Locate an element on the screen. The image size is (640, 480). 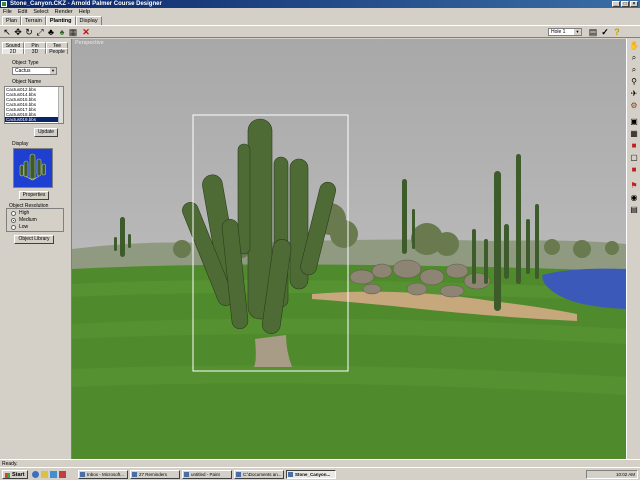
menu-file: File is located at coordinates (7, 12).